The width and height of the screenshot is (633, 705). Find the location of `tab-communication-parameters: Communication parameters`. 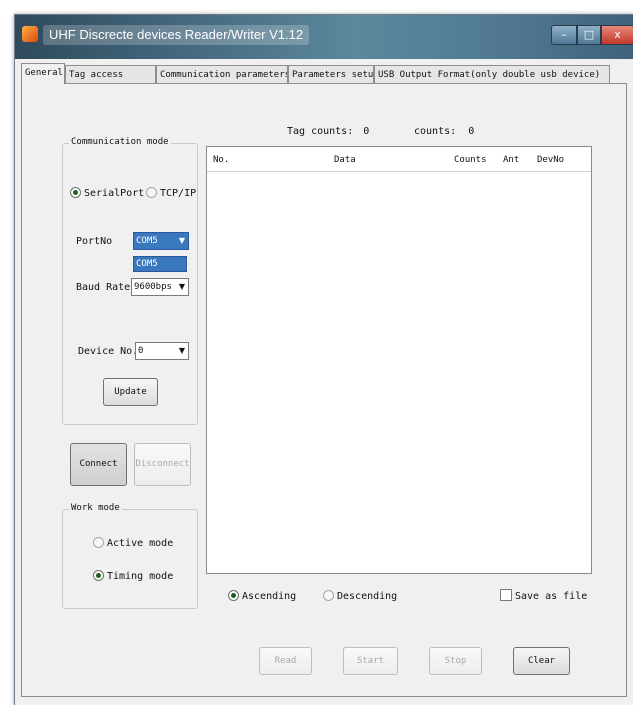

tab-communication-parameters: Communication parameters is located at coordinates (222, 74).